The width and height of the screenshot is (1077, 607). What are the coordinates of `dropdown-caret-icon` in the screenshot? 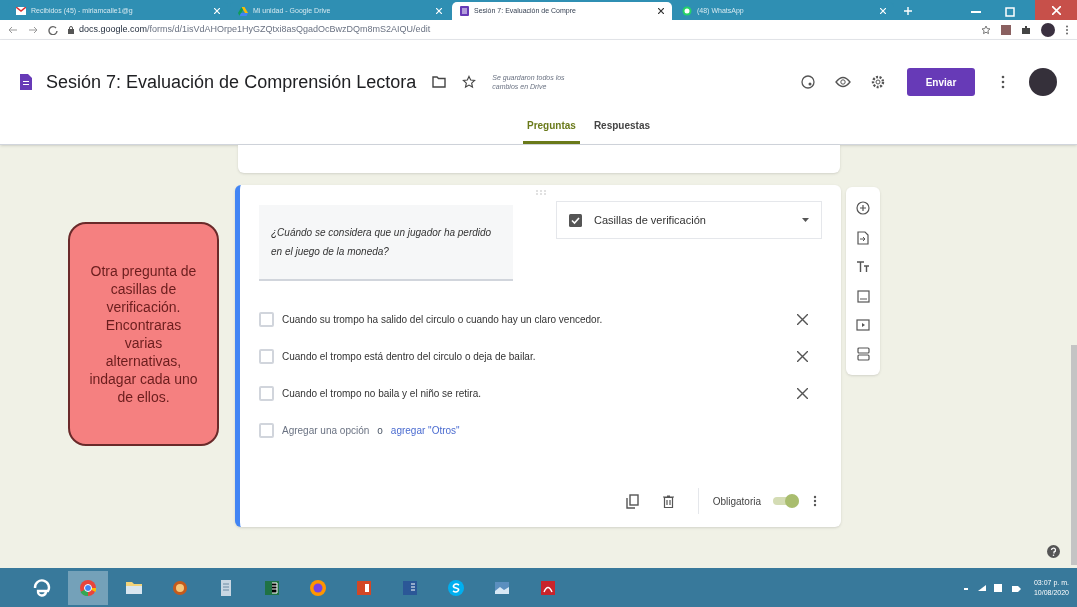 It's located at (805, 220).